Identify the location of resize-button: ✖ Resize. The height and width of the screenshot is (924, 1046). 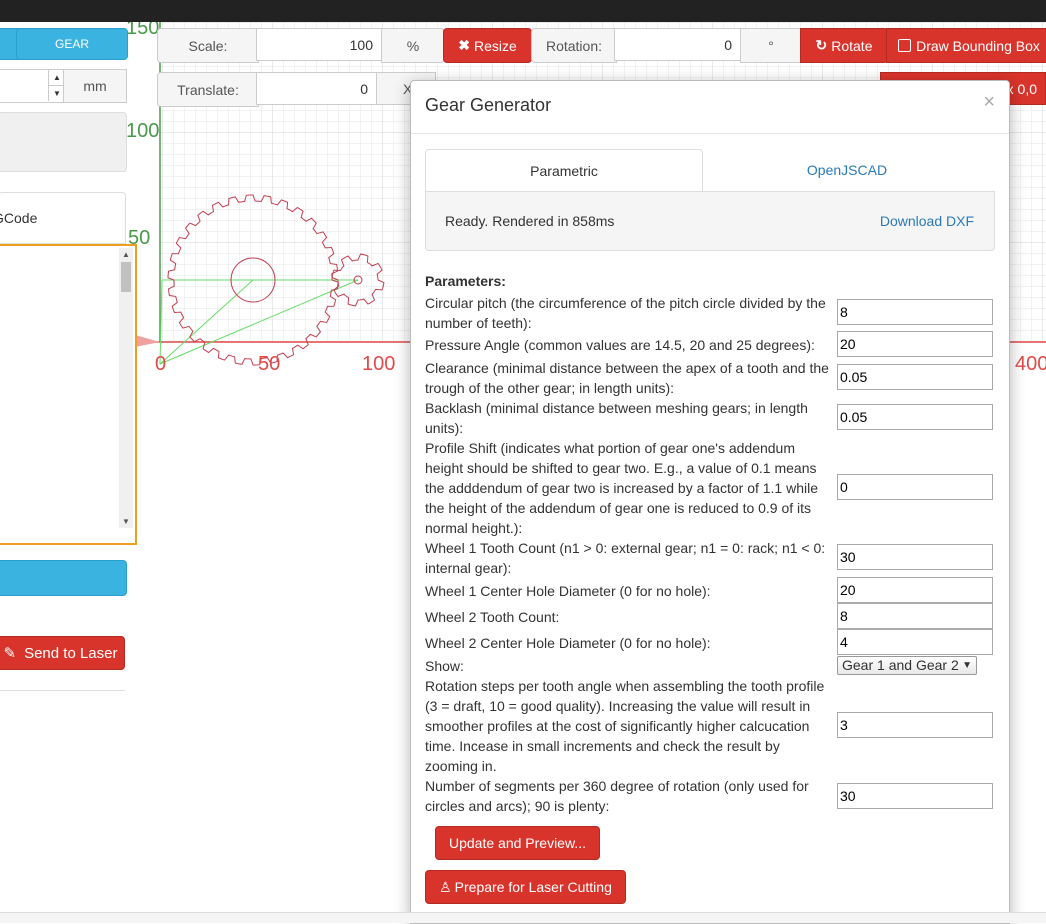
(487, 45).